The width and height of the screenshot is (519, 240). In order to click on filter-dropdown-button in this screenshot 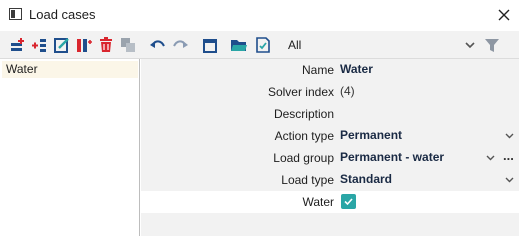, I will do `click(470, 45)`.